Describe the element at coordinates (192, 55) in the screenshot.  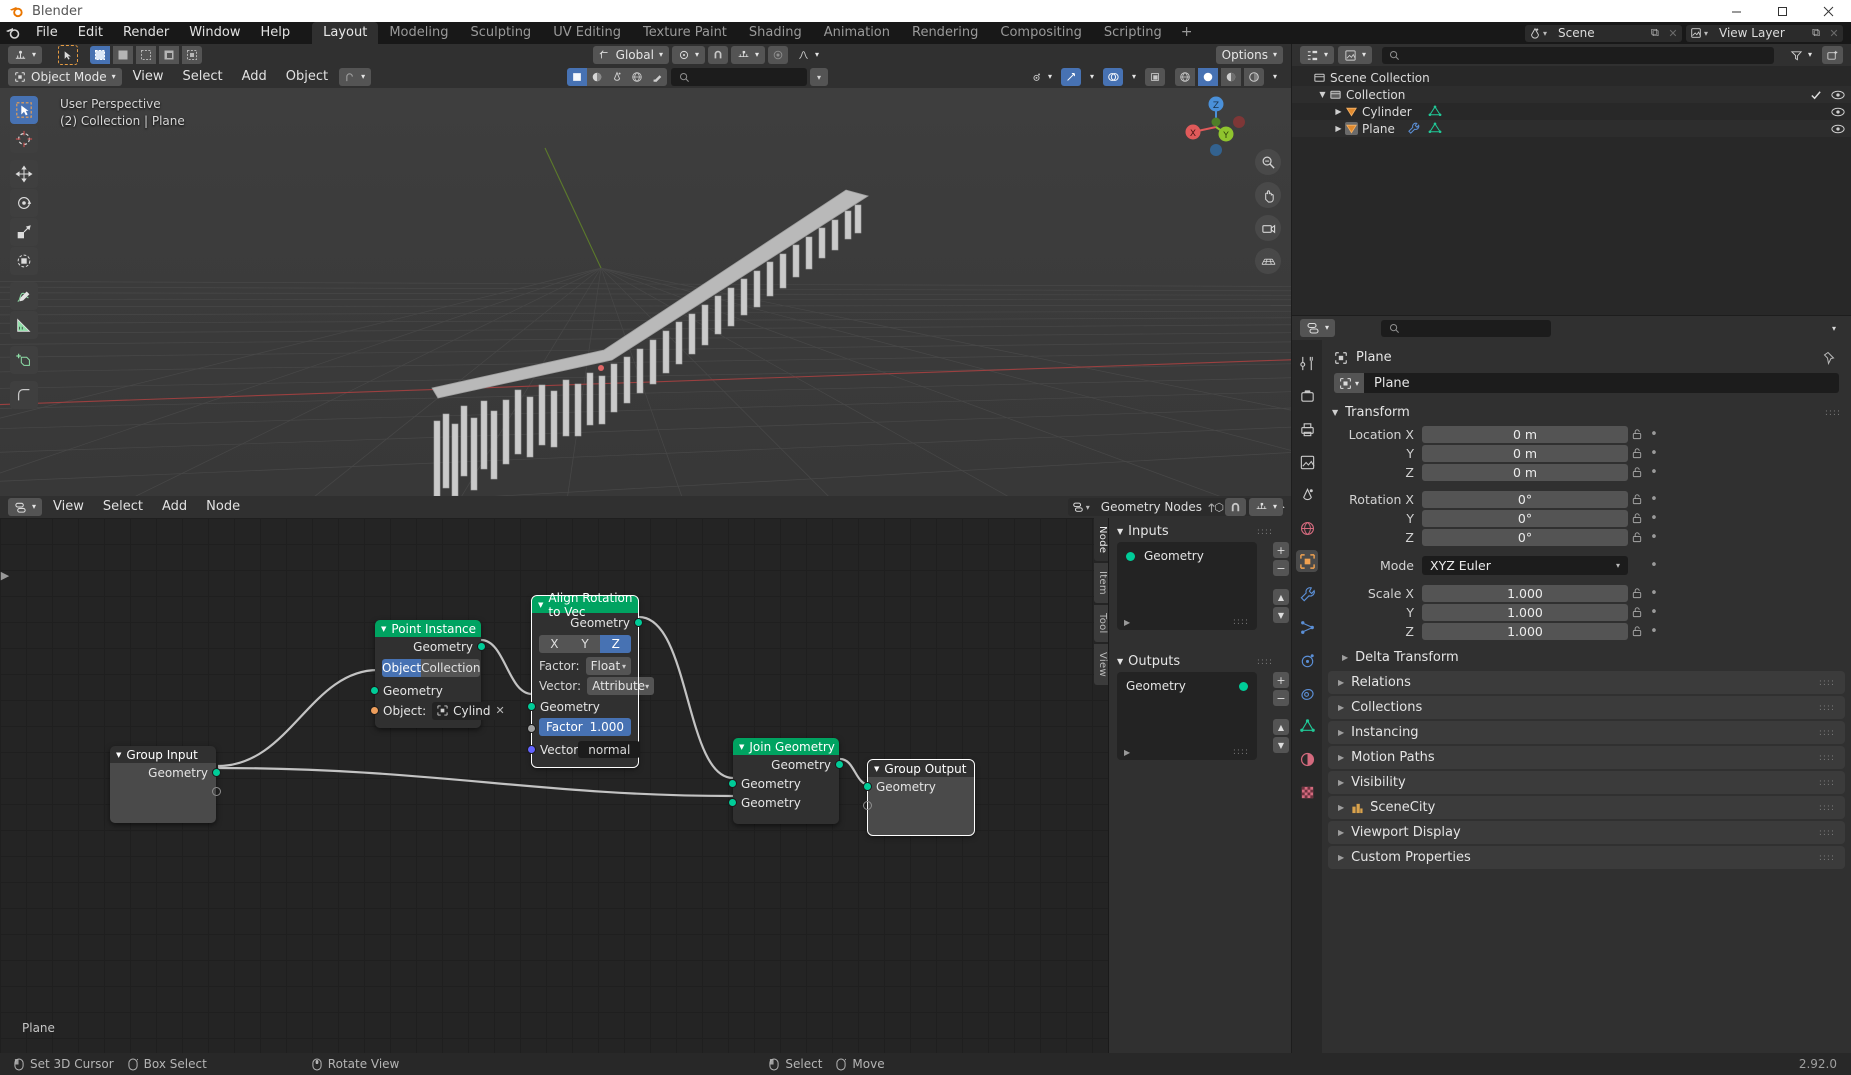
I see `select-intersect-button` at that location.